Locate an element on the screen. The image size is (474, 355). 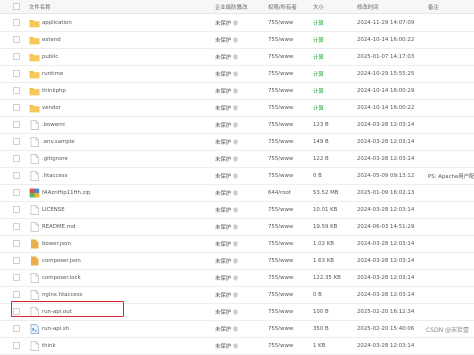
file-name: .htaccess is located at coordinates (122, 175).